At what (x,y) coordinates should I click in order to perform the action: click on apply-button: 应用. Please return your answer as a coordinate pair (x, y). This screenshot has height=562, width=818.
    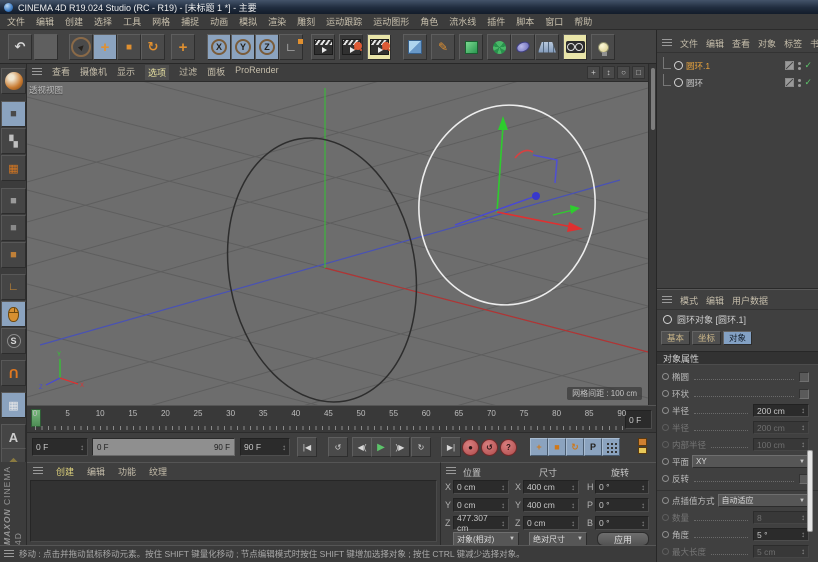
    Looking at the image, I should click on (623, 539).